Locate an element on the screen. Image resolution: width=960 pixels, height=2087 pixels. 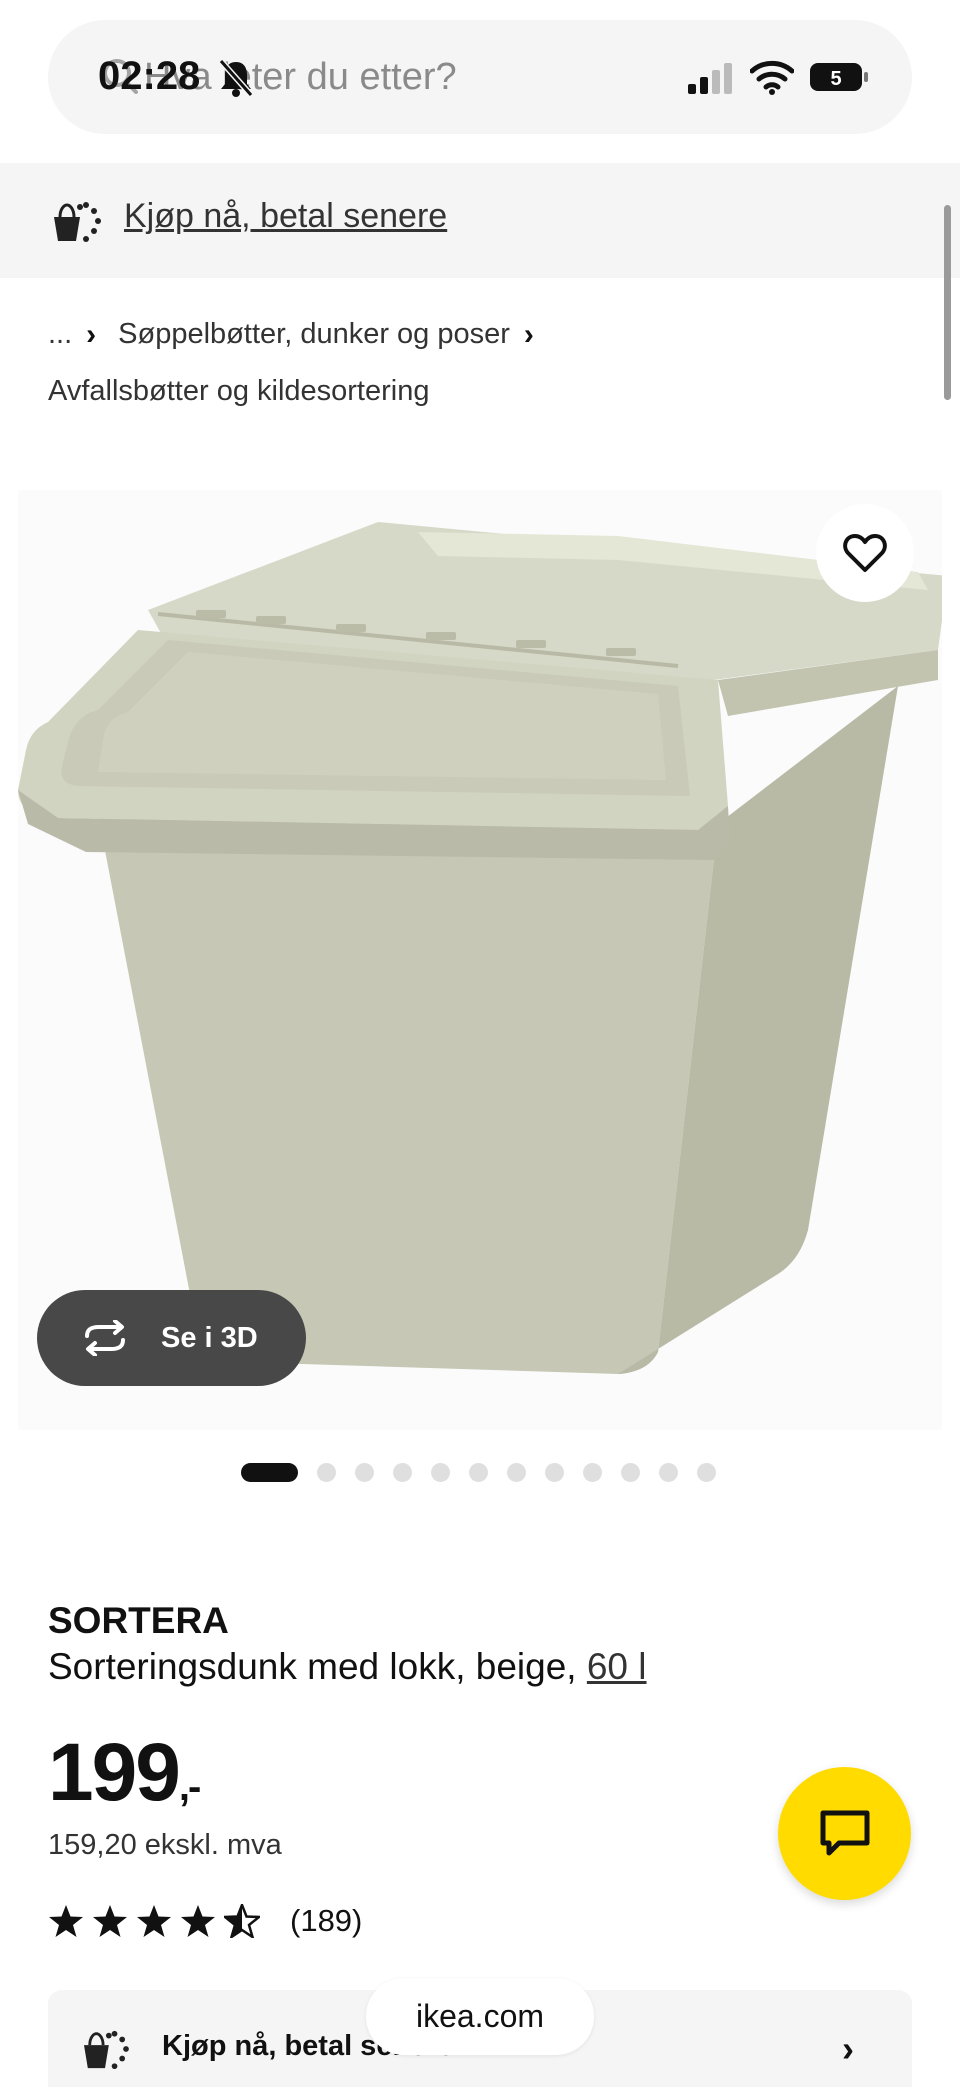
browser-url-pill: ikea.com is located at coordinates (480, 2016).